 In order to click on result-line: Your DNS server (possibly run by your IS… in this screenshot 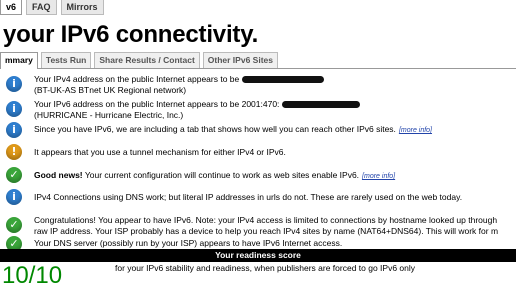, I will do `click(188, 243)`.